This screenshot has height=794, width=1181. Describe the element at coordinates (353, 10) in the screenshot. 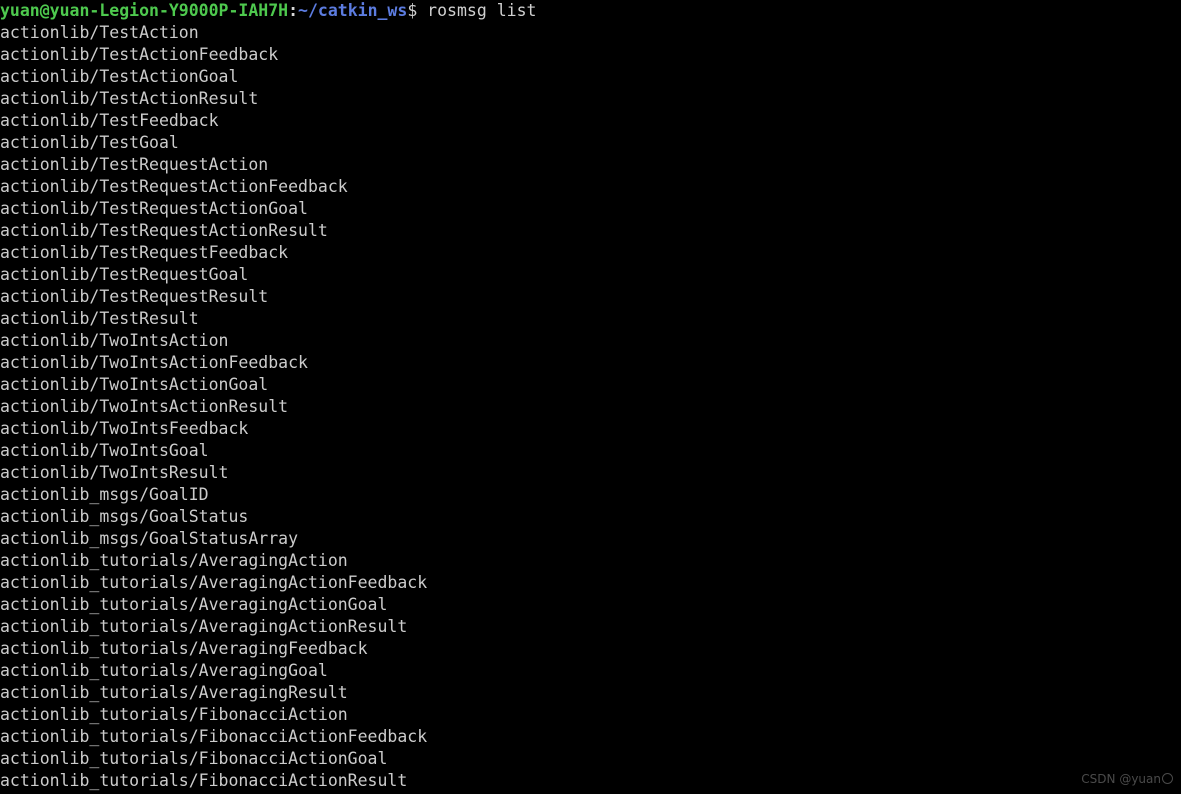

I see `prompt-working-directory: ~/catkin_ws` at that location.